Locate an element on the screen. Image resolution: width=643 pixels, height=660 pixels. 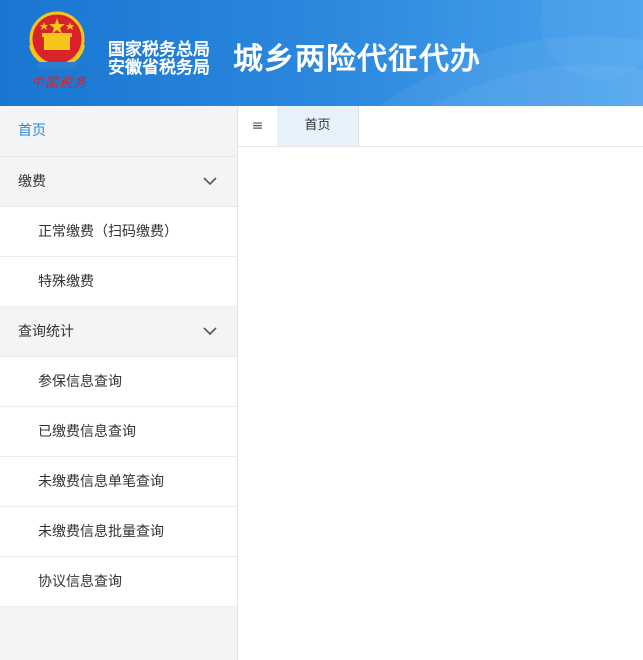
sidebar-item-home: 首页 is located at coordinates (118, 131).